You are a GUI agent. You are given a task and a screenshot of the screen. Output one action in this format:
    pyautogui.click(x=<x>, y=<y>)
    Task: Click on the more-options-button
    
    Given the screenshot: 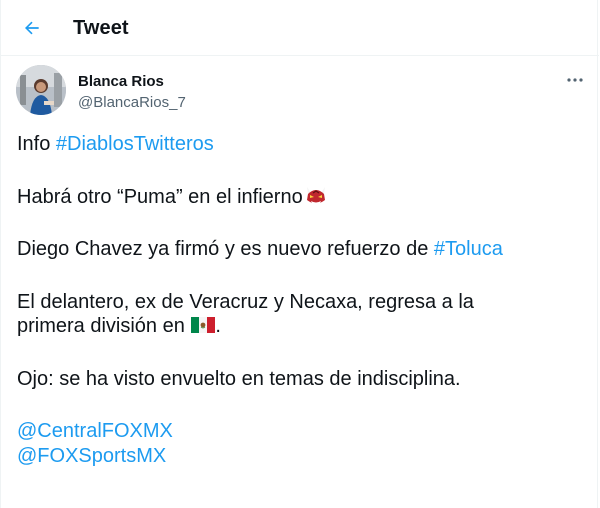 What is the action you would take?
    pyautogui.click(x=575, y=80)
    